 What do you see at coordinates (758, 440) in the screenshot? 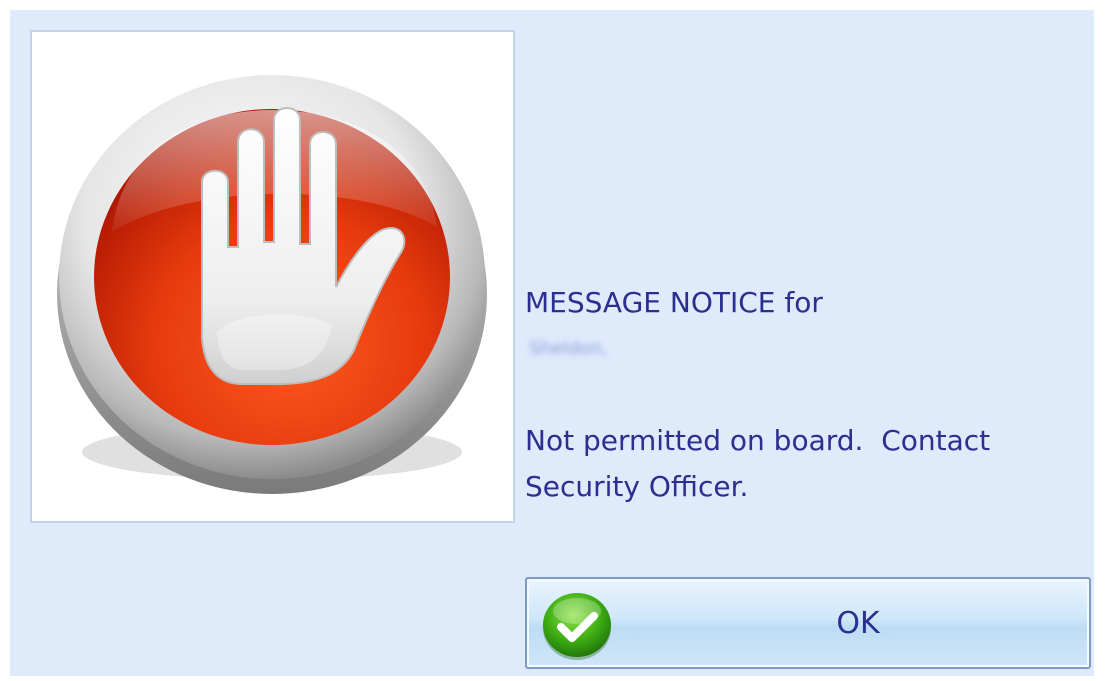
I see `message-body-line1: Not permitted on board. Contact` at bounding box center [758, 440].